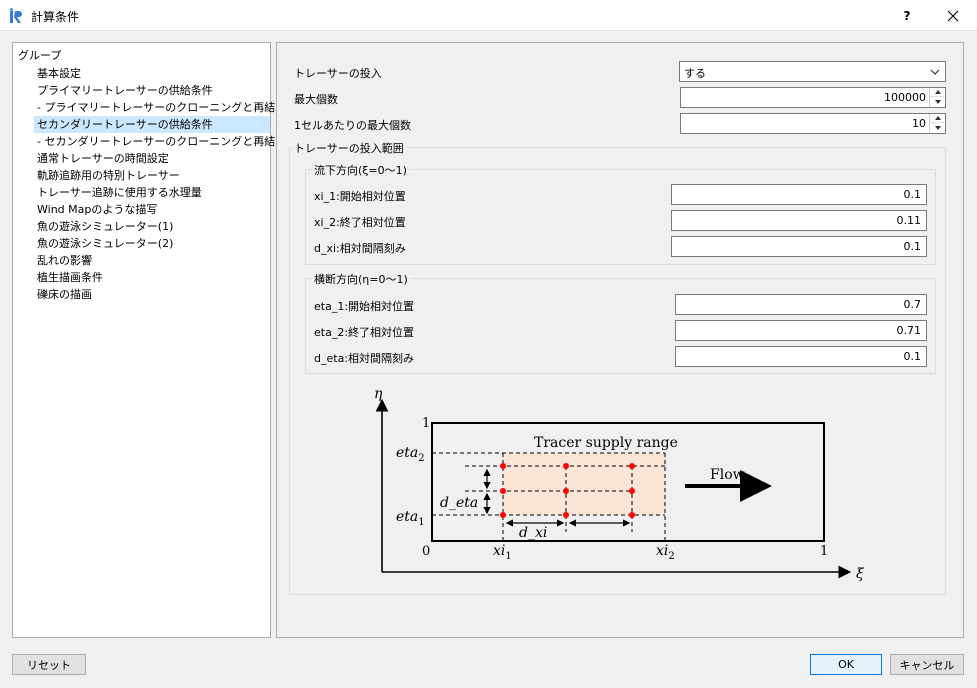 The height and width of the screenshot is (688, 977). Describe the element at coordinates (149, 107) in the screenshot. I see `tree-item-primary-cloning: - プライマリートレーサーのクローニングと再結合` at that location.